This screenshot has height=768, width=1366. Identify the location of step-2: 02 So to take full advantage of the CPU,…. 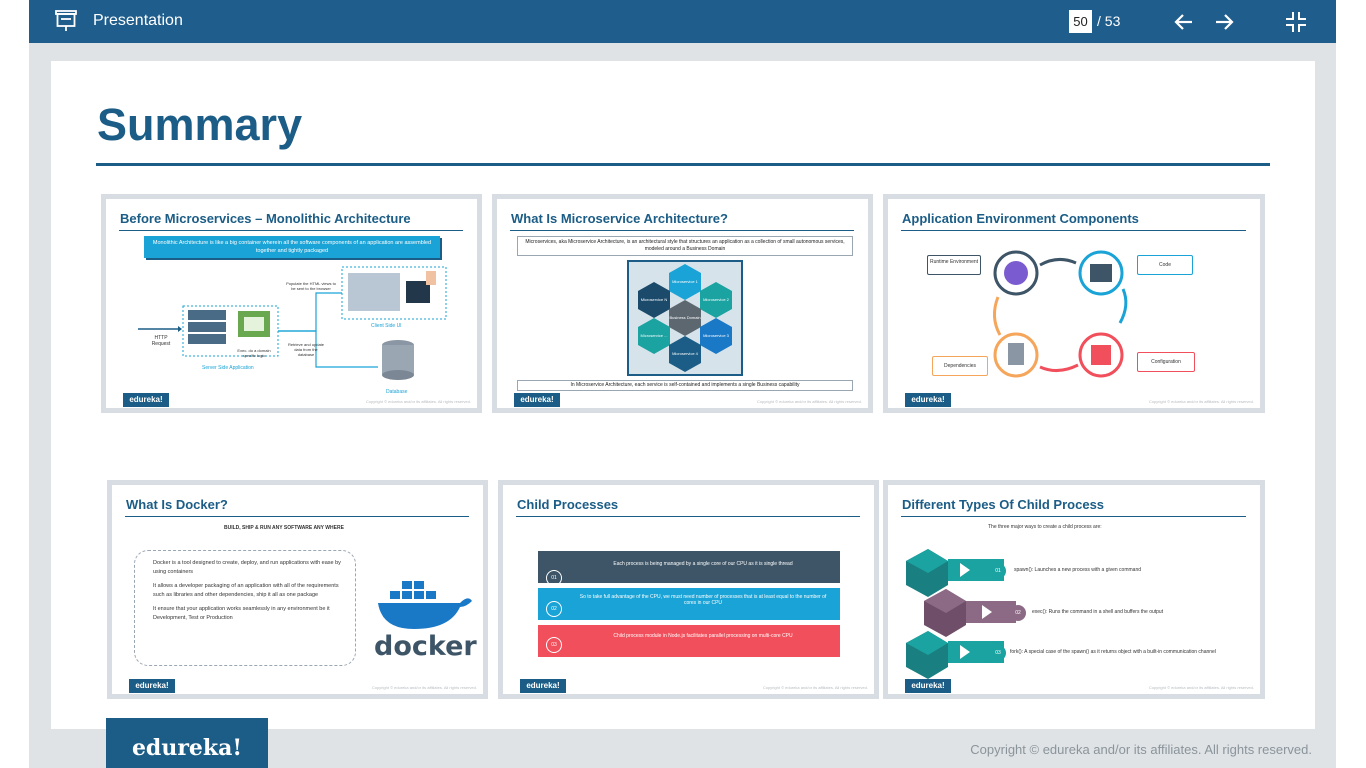
(689, 604).